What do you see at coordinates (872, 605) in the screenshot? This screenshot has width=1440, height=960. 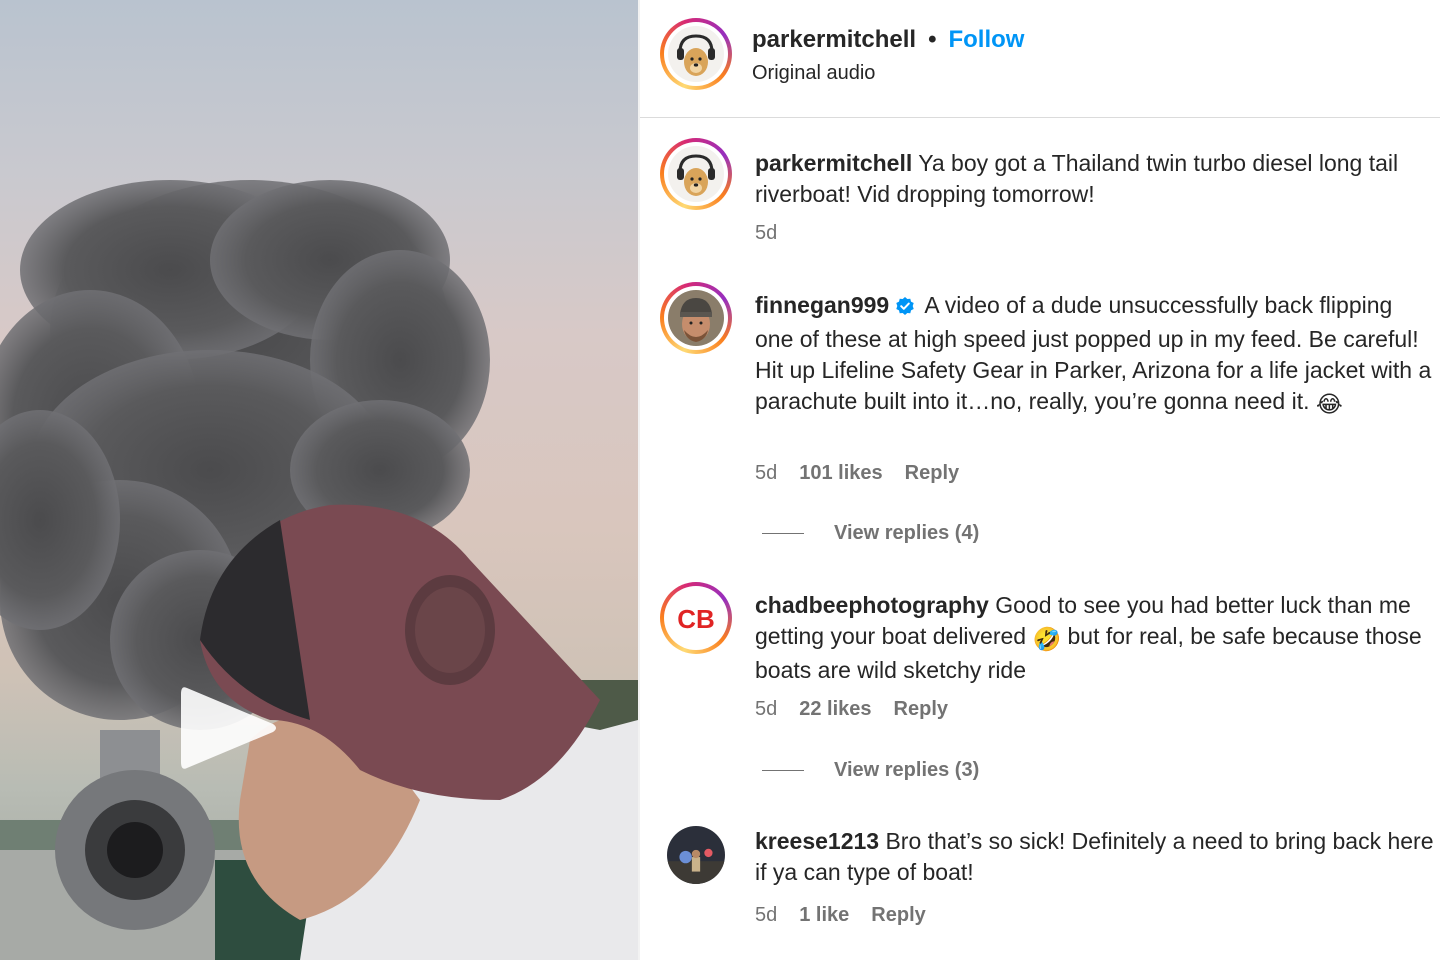 I see `comment-username: chadbeephotography` at bounding box center [872, 605].